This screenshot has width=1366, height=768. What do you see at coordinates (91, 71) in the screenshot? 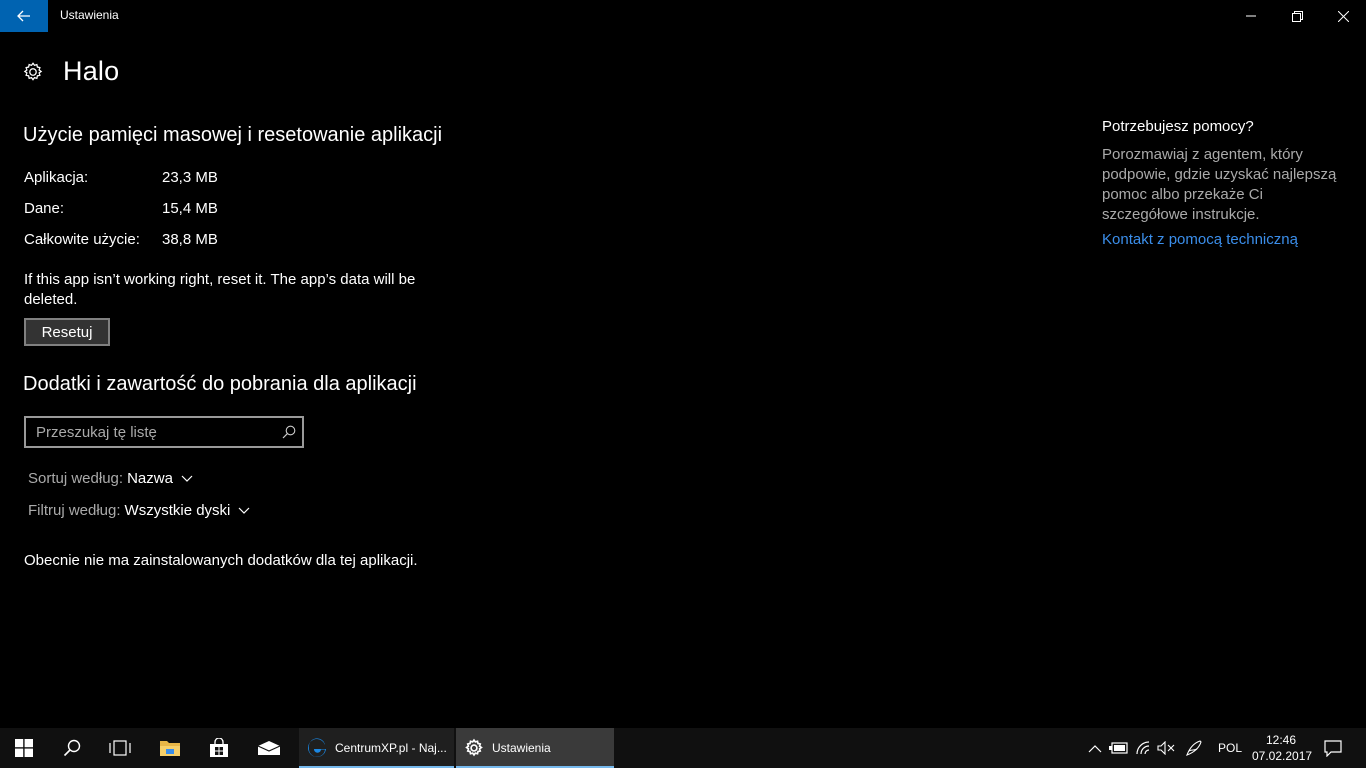
I see `page-title: Halo` at bounding box center [91, 71].